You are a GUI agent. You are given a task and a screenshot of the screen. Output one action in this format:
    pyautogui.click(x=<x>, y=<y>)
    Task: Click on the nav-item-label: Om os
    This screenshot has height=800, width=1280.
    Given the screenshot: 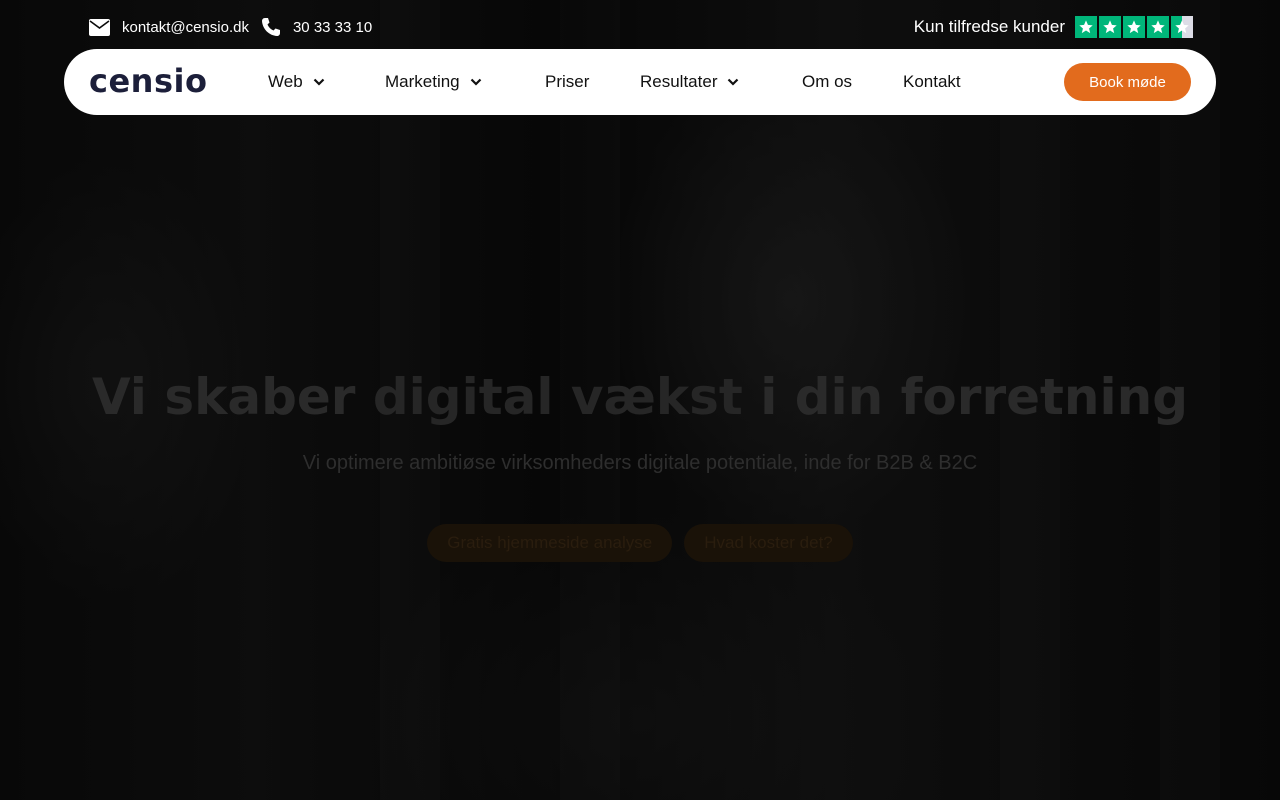 What is the action you would take?
    pyautogui.click(x=827, y=81)
    